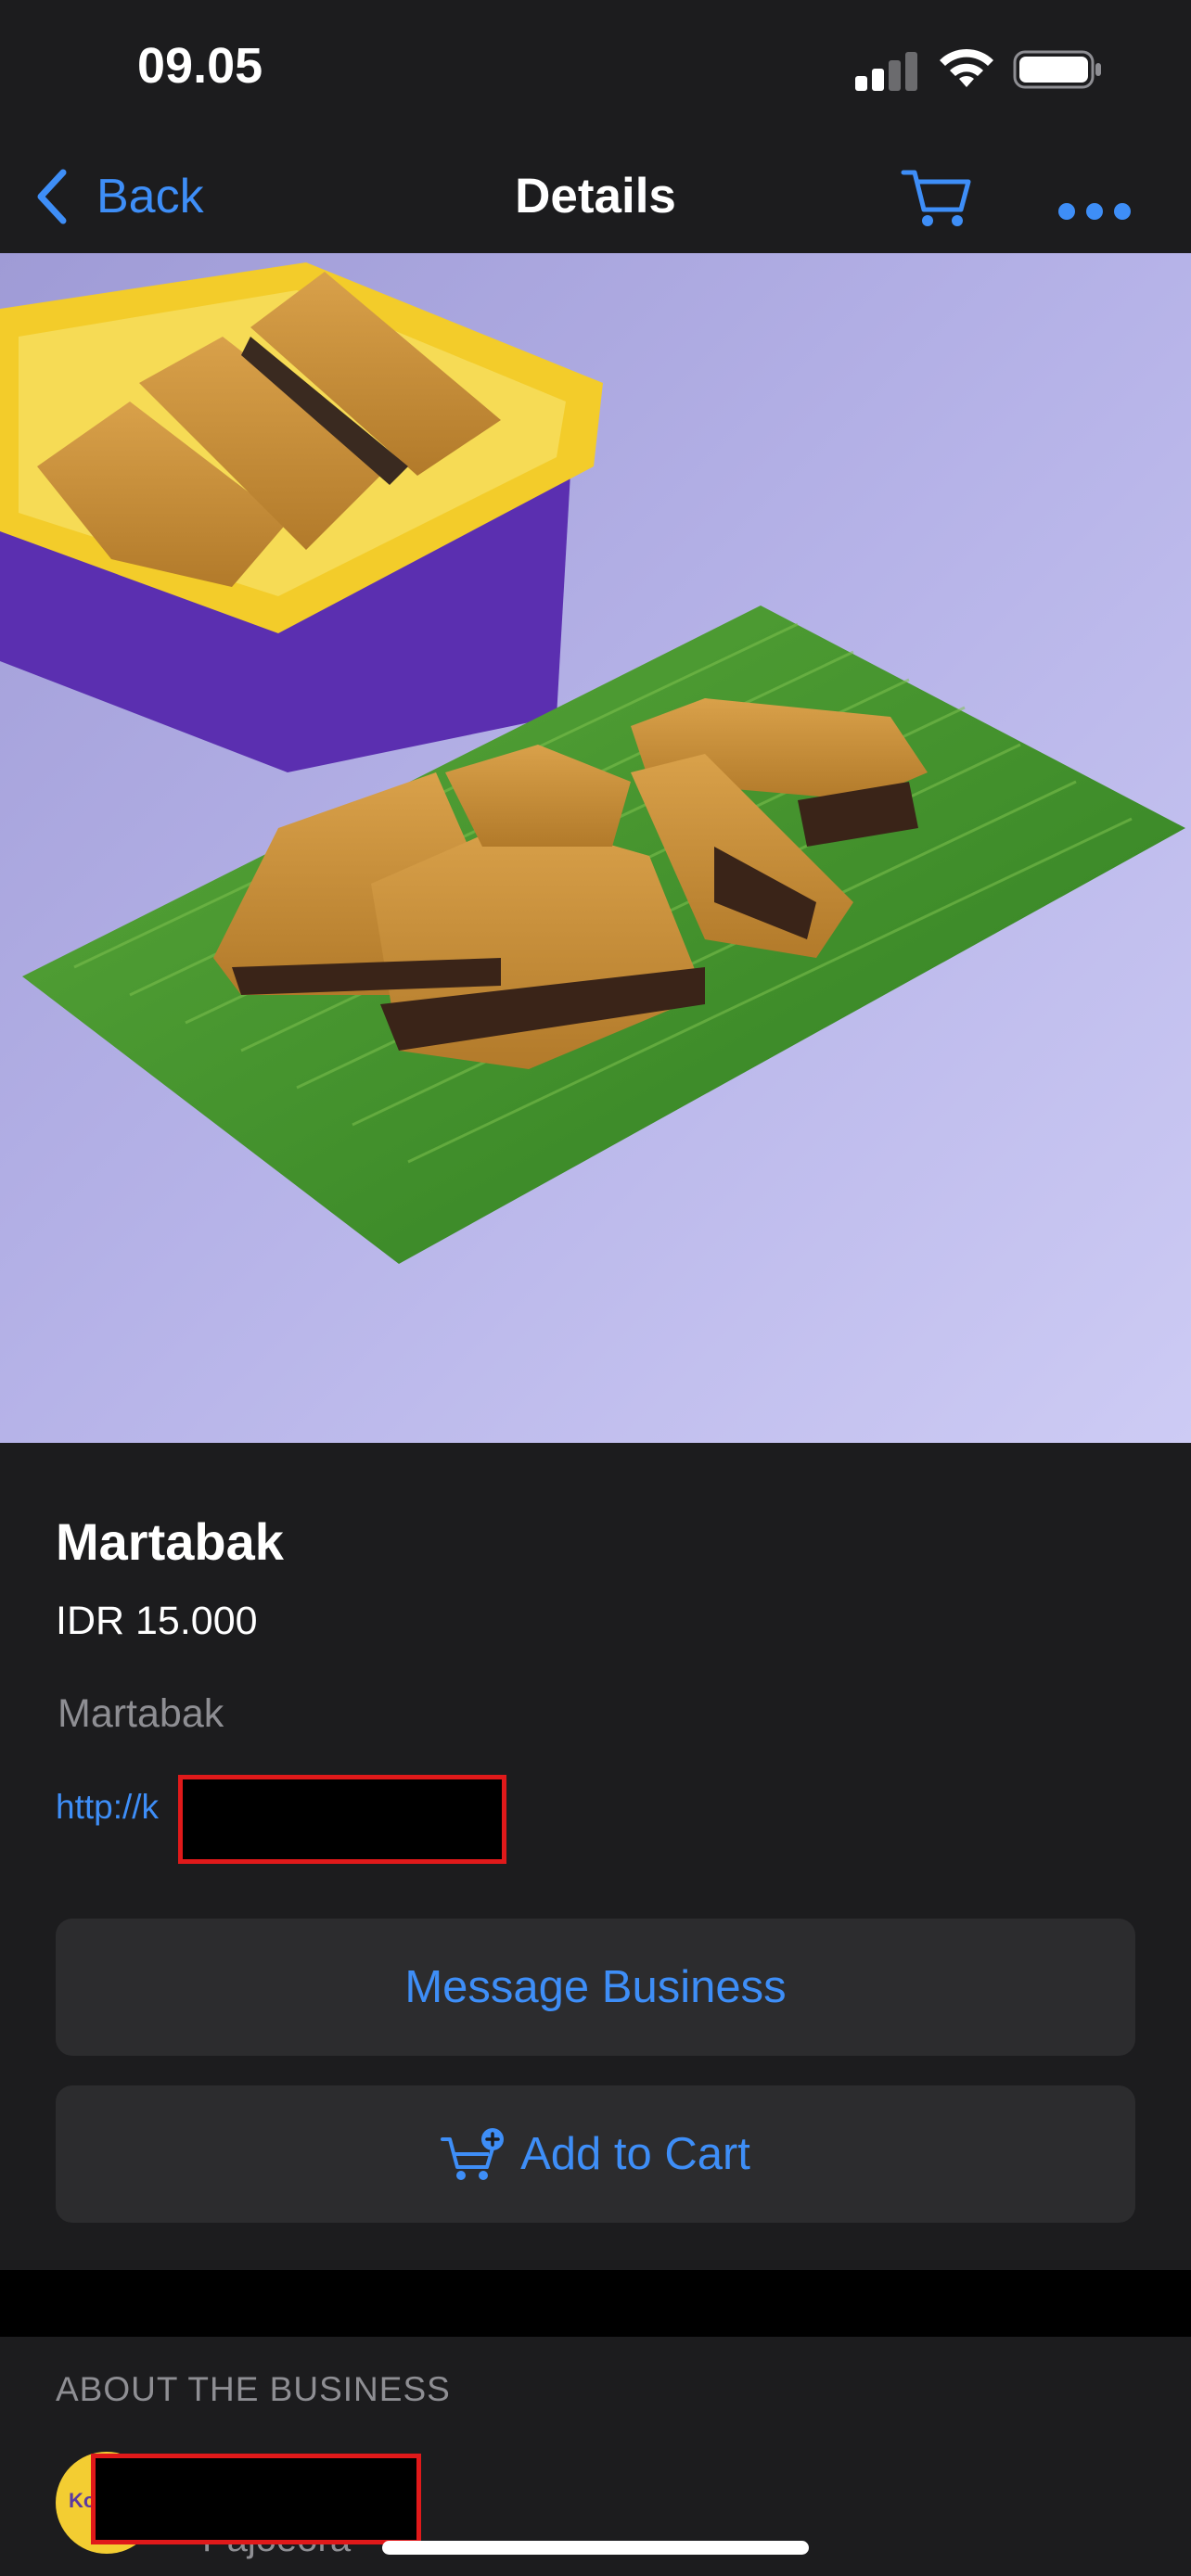 Image resolution: width=1191 pixels, height=2576 pixels. I want to click on message-business-label: Message Business, so click(595, 1987).